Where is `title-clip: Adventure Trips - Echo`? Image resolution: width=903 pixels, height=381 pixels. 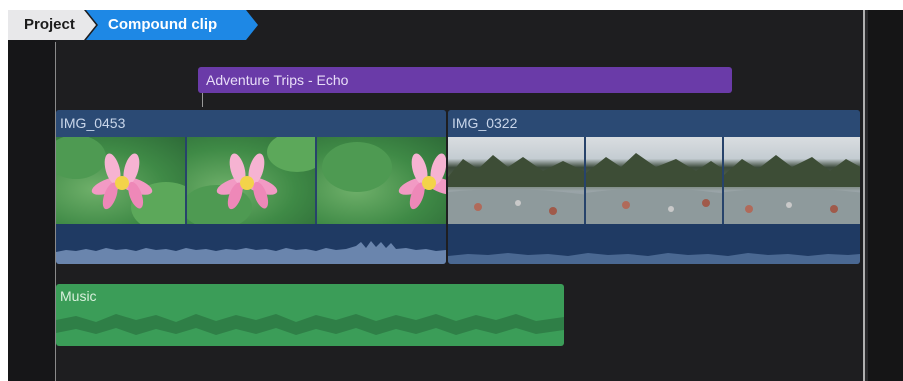 title-clip: Adventure Trips - Echo is located at coordinates (465, 80).